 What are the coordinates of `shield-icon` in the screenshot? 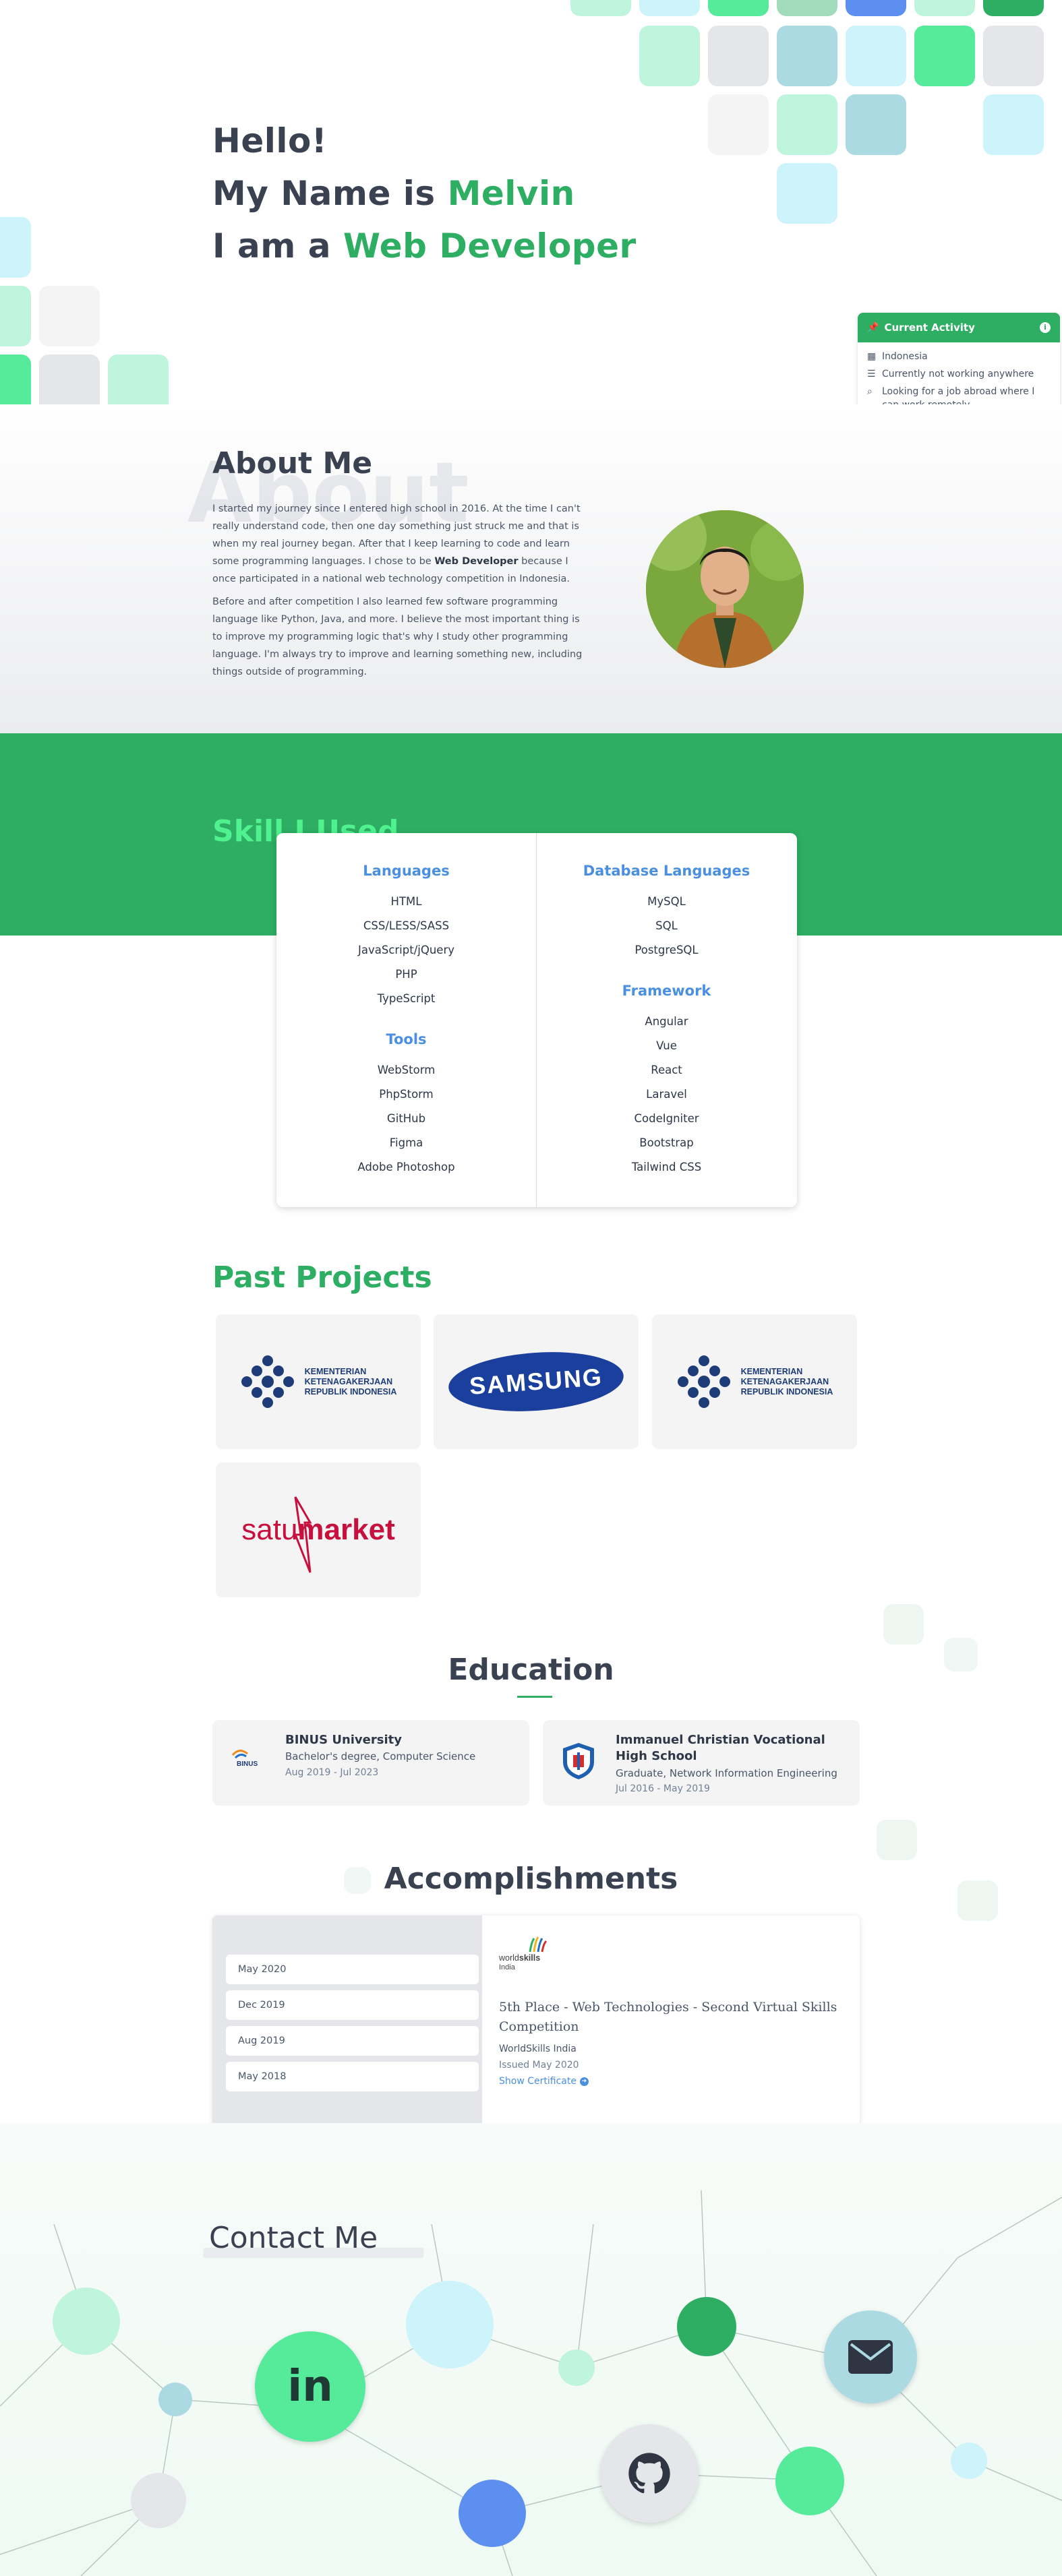 It's located at (578, 1761).